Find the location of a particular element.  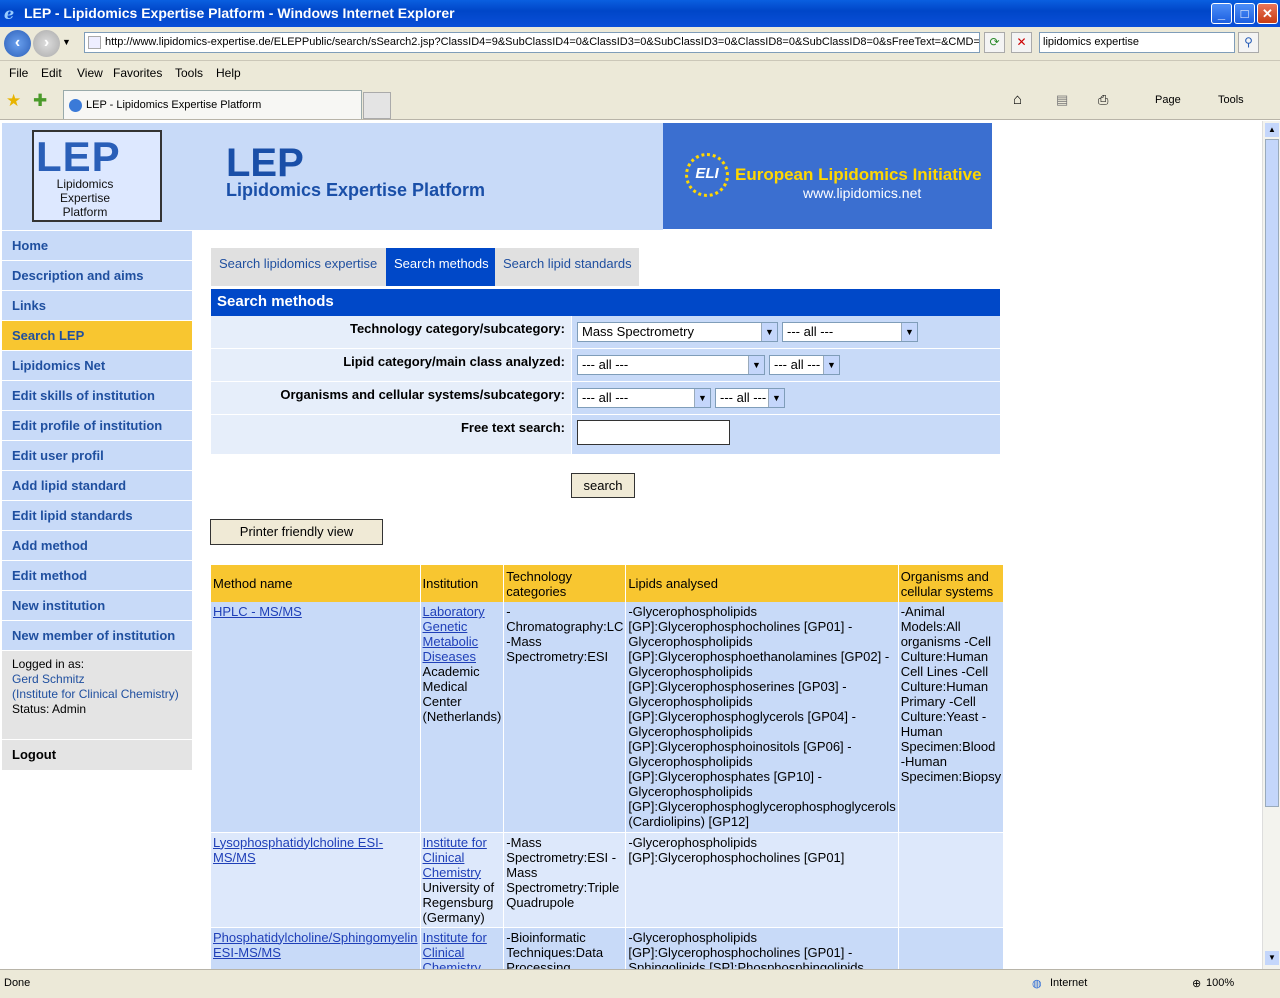

sidebar-item-edit-lipid-standards: Edit lipid standards is located at coordinates (97, 516).